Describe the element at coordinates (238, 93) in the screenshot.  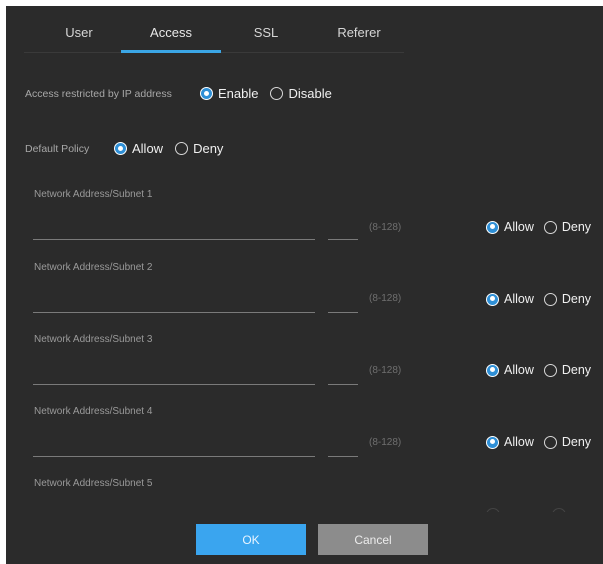
I see `enable-label: Enable` at that location.